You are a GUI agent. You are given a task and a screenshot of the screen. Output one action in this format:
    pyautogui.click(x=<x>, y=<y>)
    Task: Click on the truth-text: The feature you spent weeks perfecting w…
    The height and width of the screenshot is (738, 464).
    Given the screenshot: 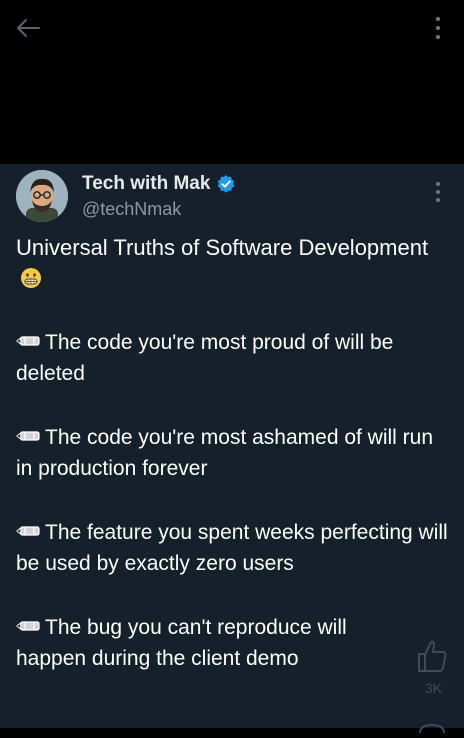 What is the action you would take?
    pyautogui.click(x=232, y=548)
    